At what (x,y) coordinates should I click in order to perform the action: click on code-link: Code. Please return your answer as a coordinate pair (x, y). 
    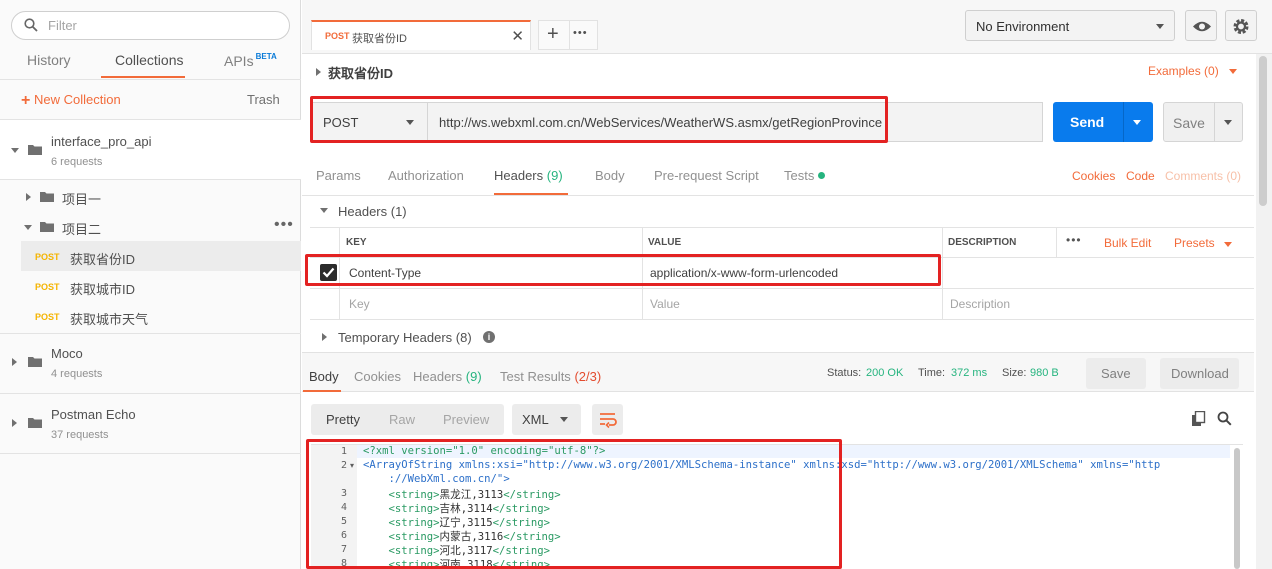
    Looking at the image, I should click on (1140, 176).